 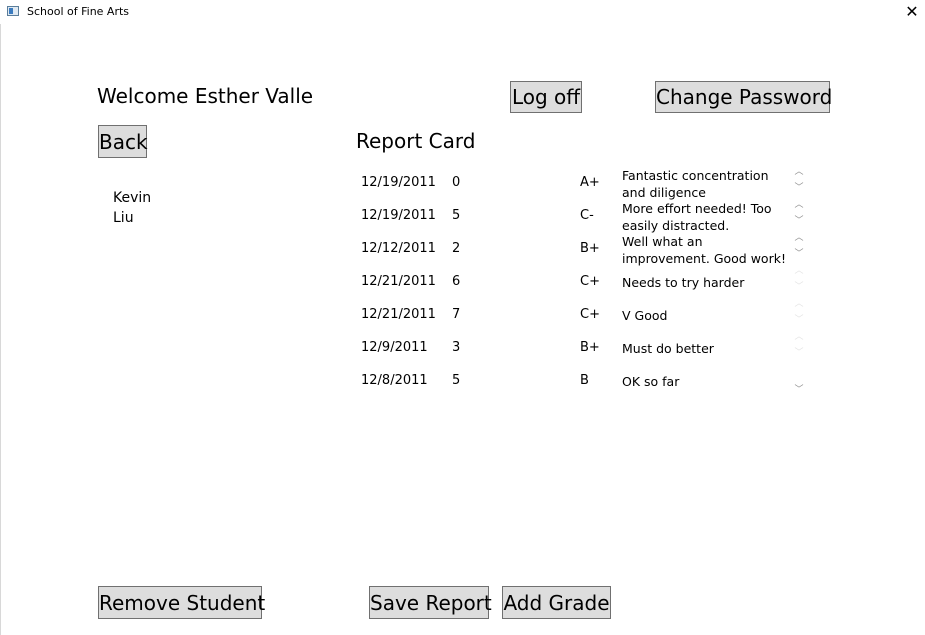 What do you see at coordinates (78, 11) in the screenshot?
I see `window-title: School of Fine Arts` at bounding box center [78, 11].